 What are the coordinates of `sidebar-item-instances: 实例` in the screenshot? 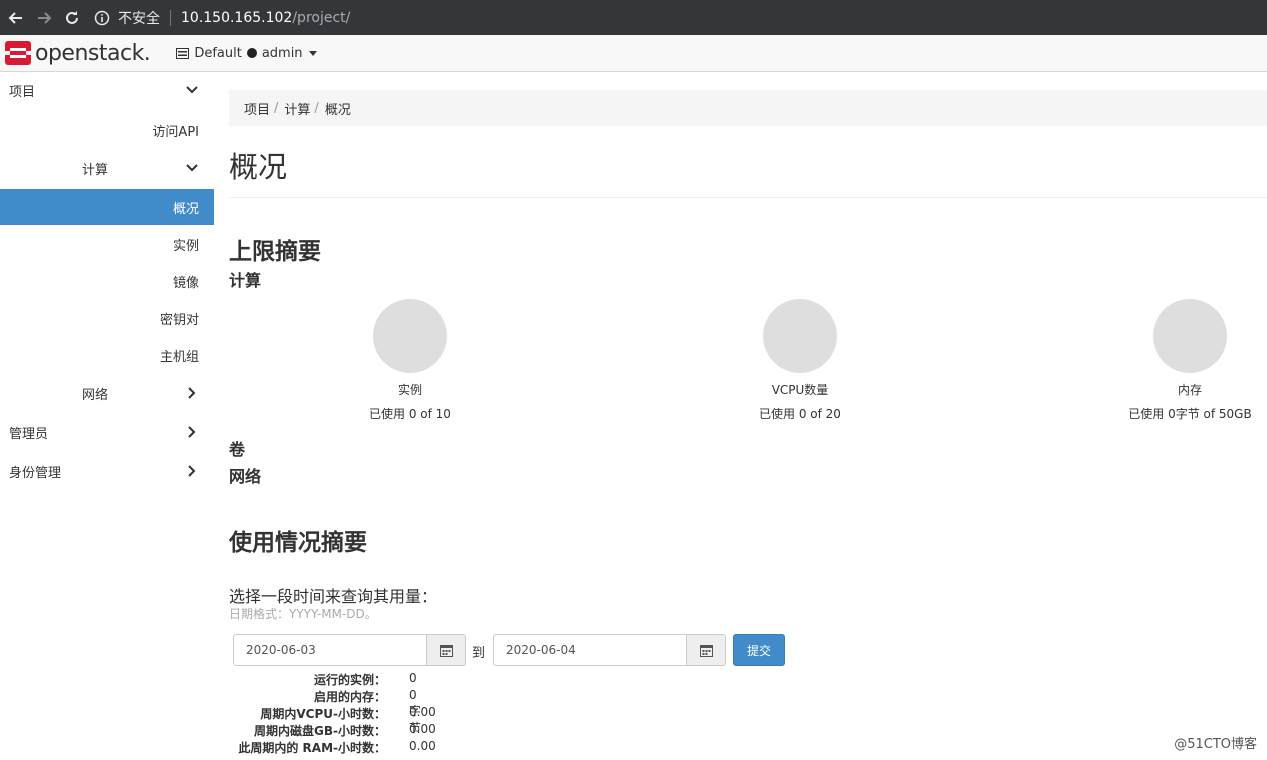 It's located at (107, 244).